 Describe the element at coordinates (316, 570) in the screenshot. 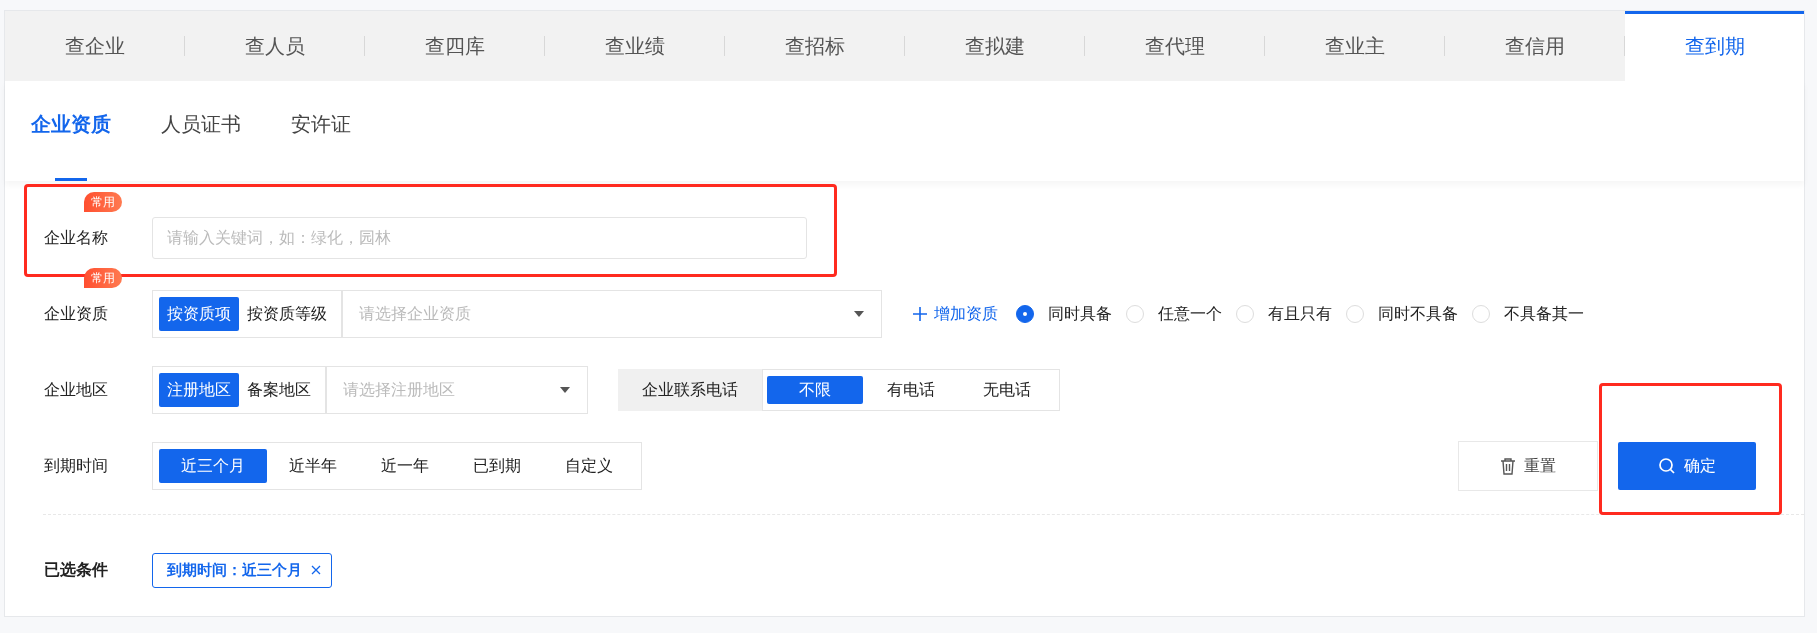

I see `close-icon` at that location.